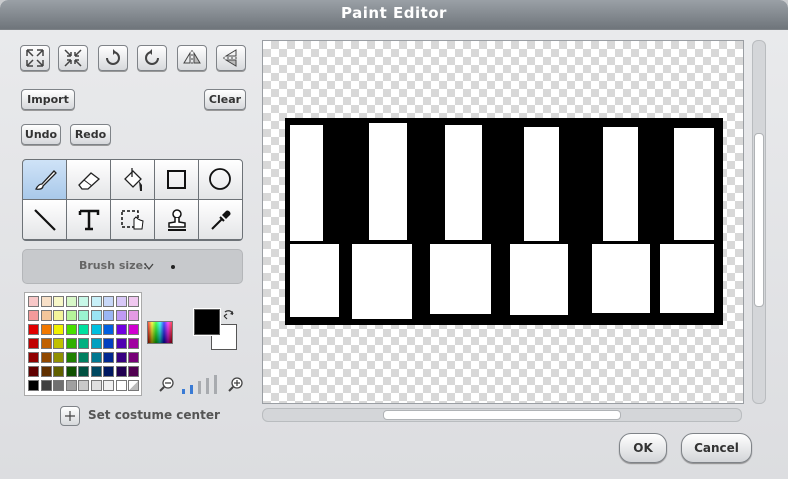  What do you see at coordinates (44, 219) in the screenshot?
I see `line-tool` at bounding box center [44, 219].